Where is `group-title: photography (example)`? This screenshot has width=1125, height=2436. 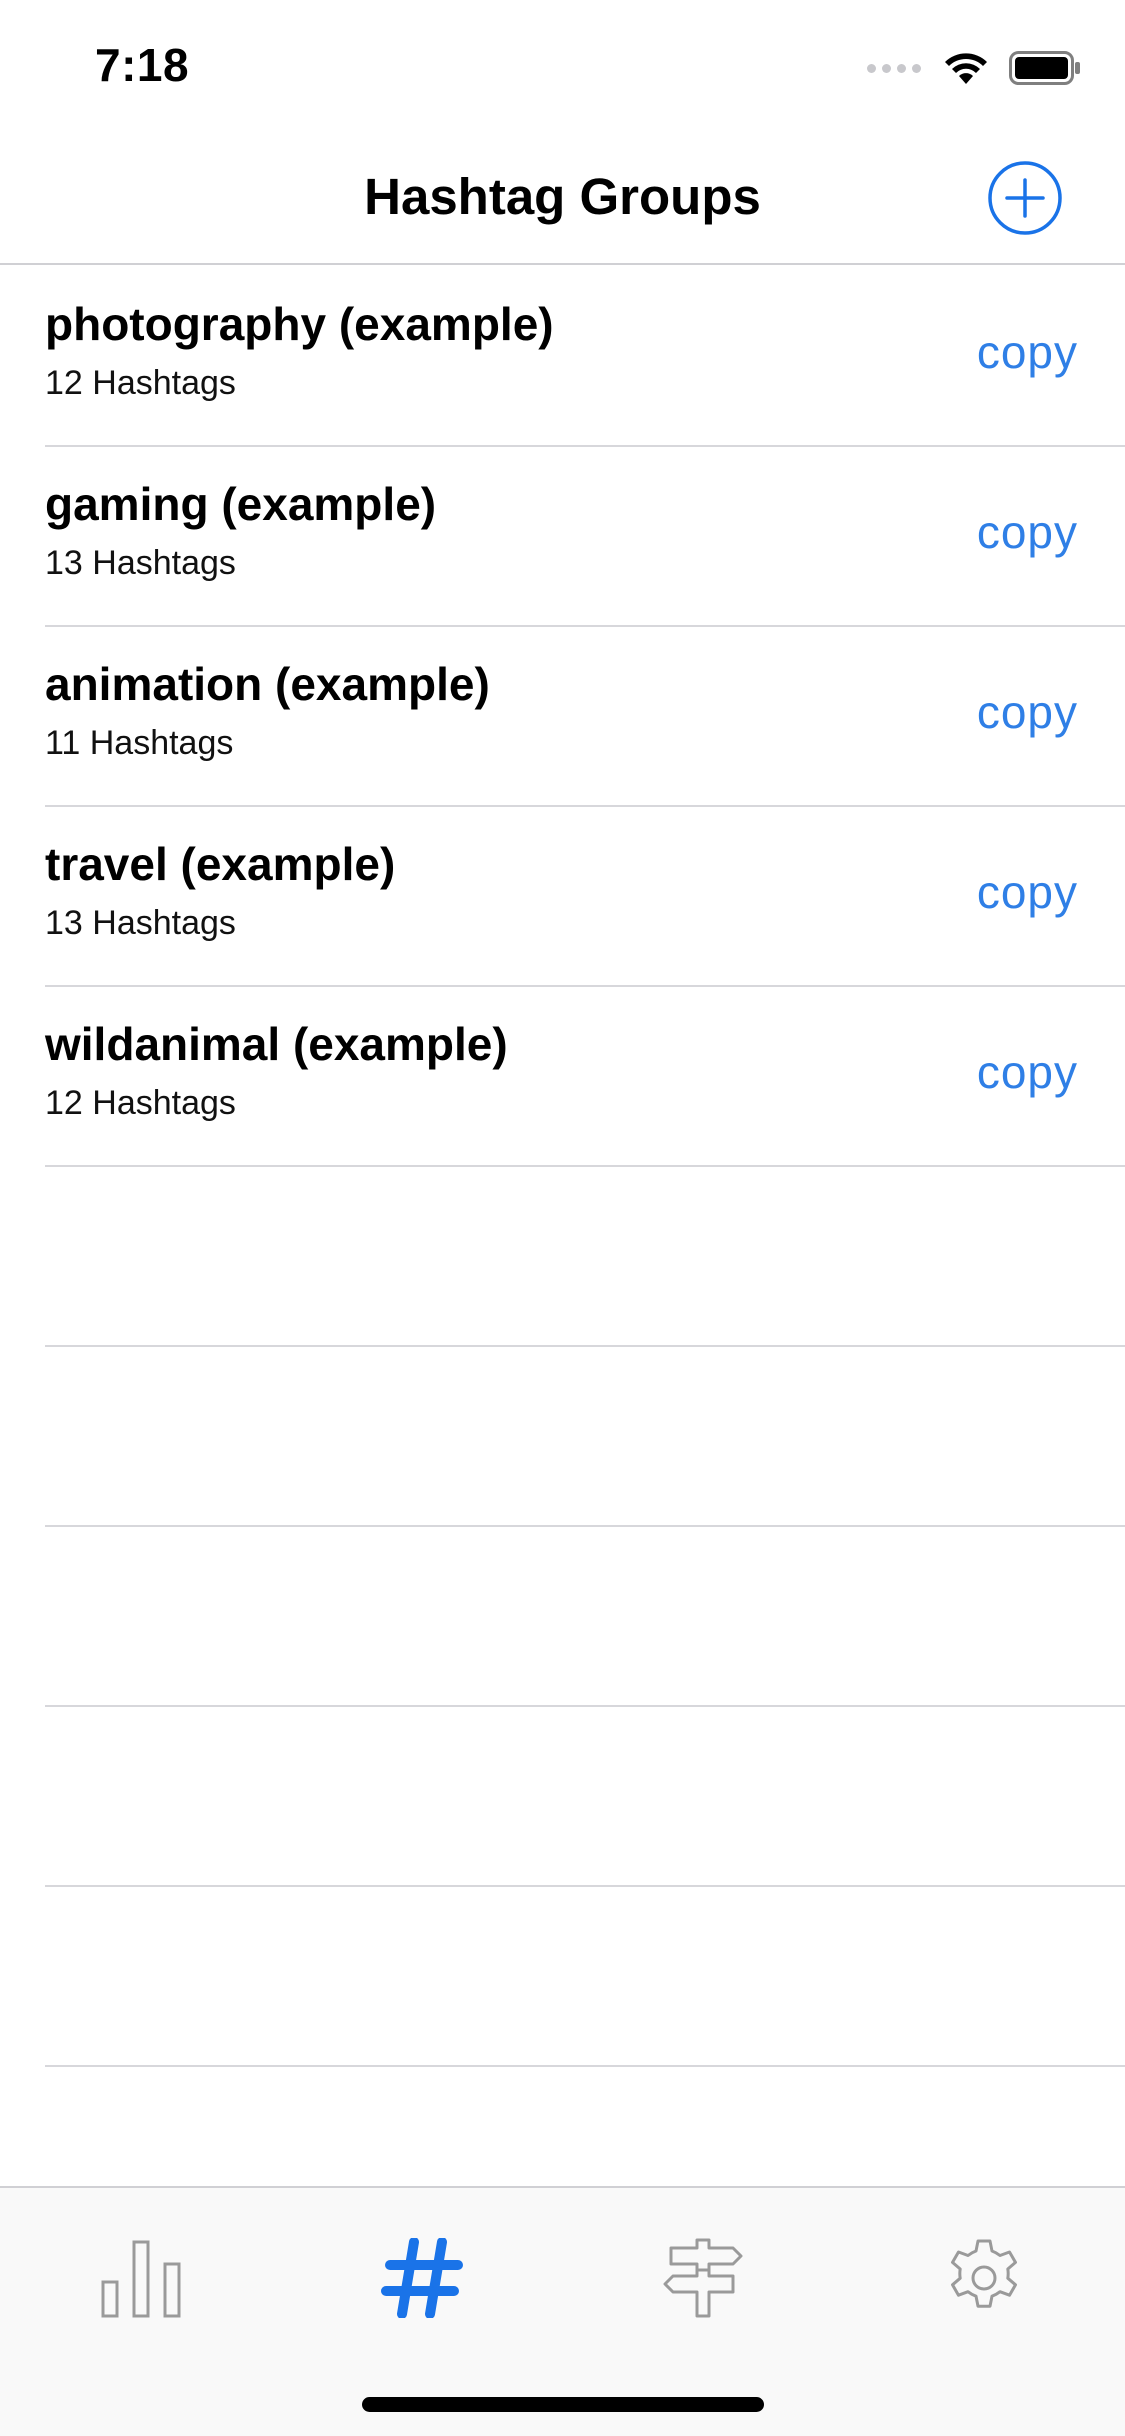
group-title: photography (example) is located at coordinates (299, 324).